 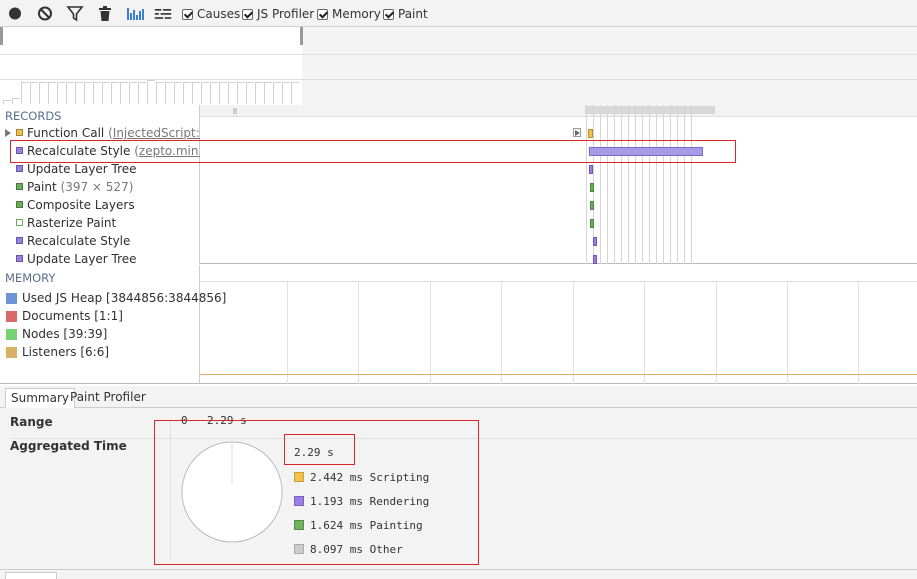 What do you see at coordinates (235, 111) in the screenshot?
I see `ruler-marker` at bounding box center [235, 111].